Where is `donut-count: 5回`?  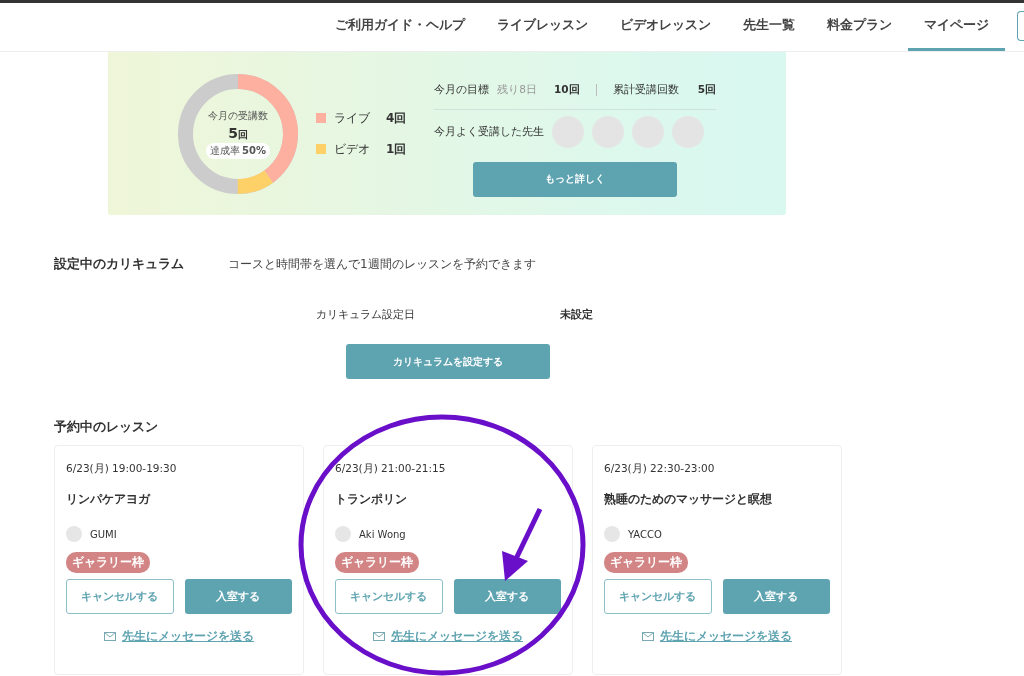
donut-count: 5回 is located at coordinates (238, 133).